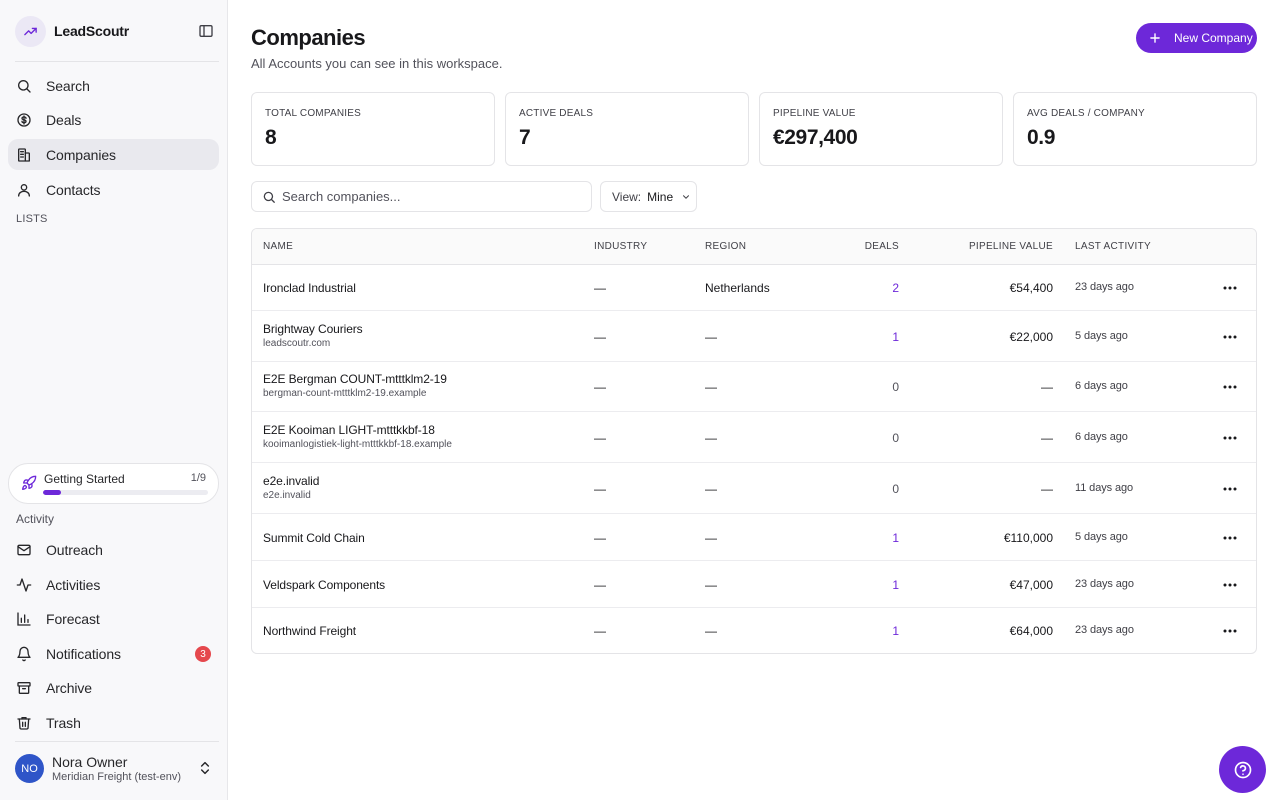 Image resolution: width=1280 pixels, height=800 pixels. What do you see at coordinates (113, 85) in the screenshot?
I see `sidebar-item-search: Search` at bounding box center [113, 85].